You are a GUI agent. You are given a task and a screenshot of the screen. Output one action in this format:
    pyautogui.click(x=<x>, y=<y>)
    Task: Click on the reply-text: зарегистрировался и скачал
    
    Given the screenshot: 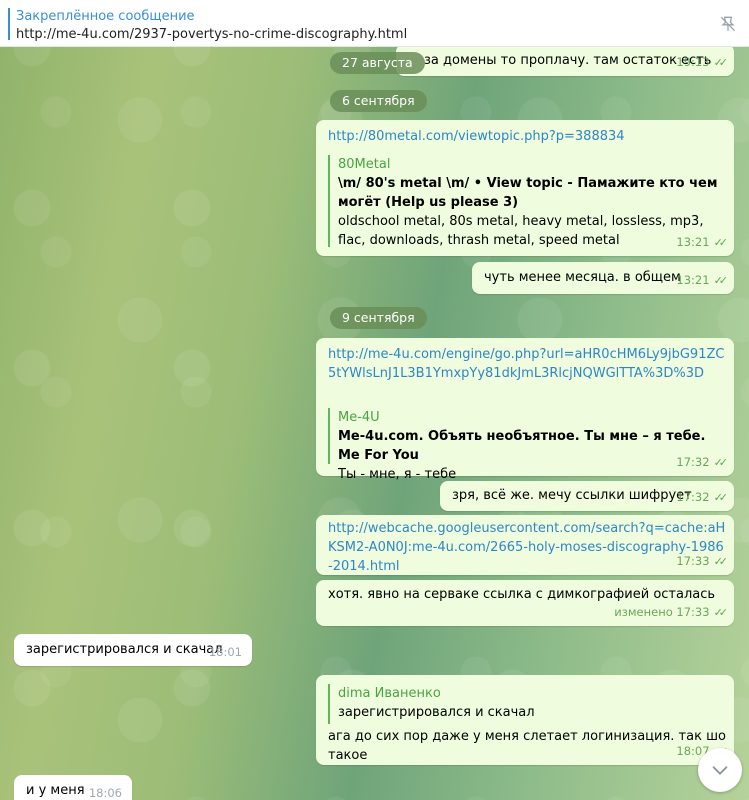 What is the action you would take?
    pyautogui.click(x=436, y=712)
    